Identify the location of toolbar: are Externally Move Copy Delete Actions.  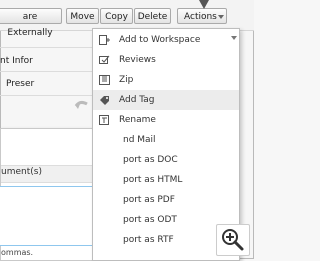
(127, 19).